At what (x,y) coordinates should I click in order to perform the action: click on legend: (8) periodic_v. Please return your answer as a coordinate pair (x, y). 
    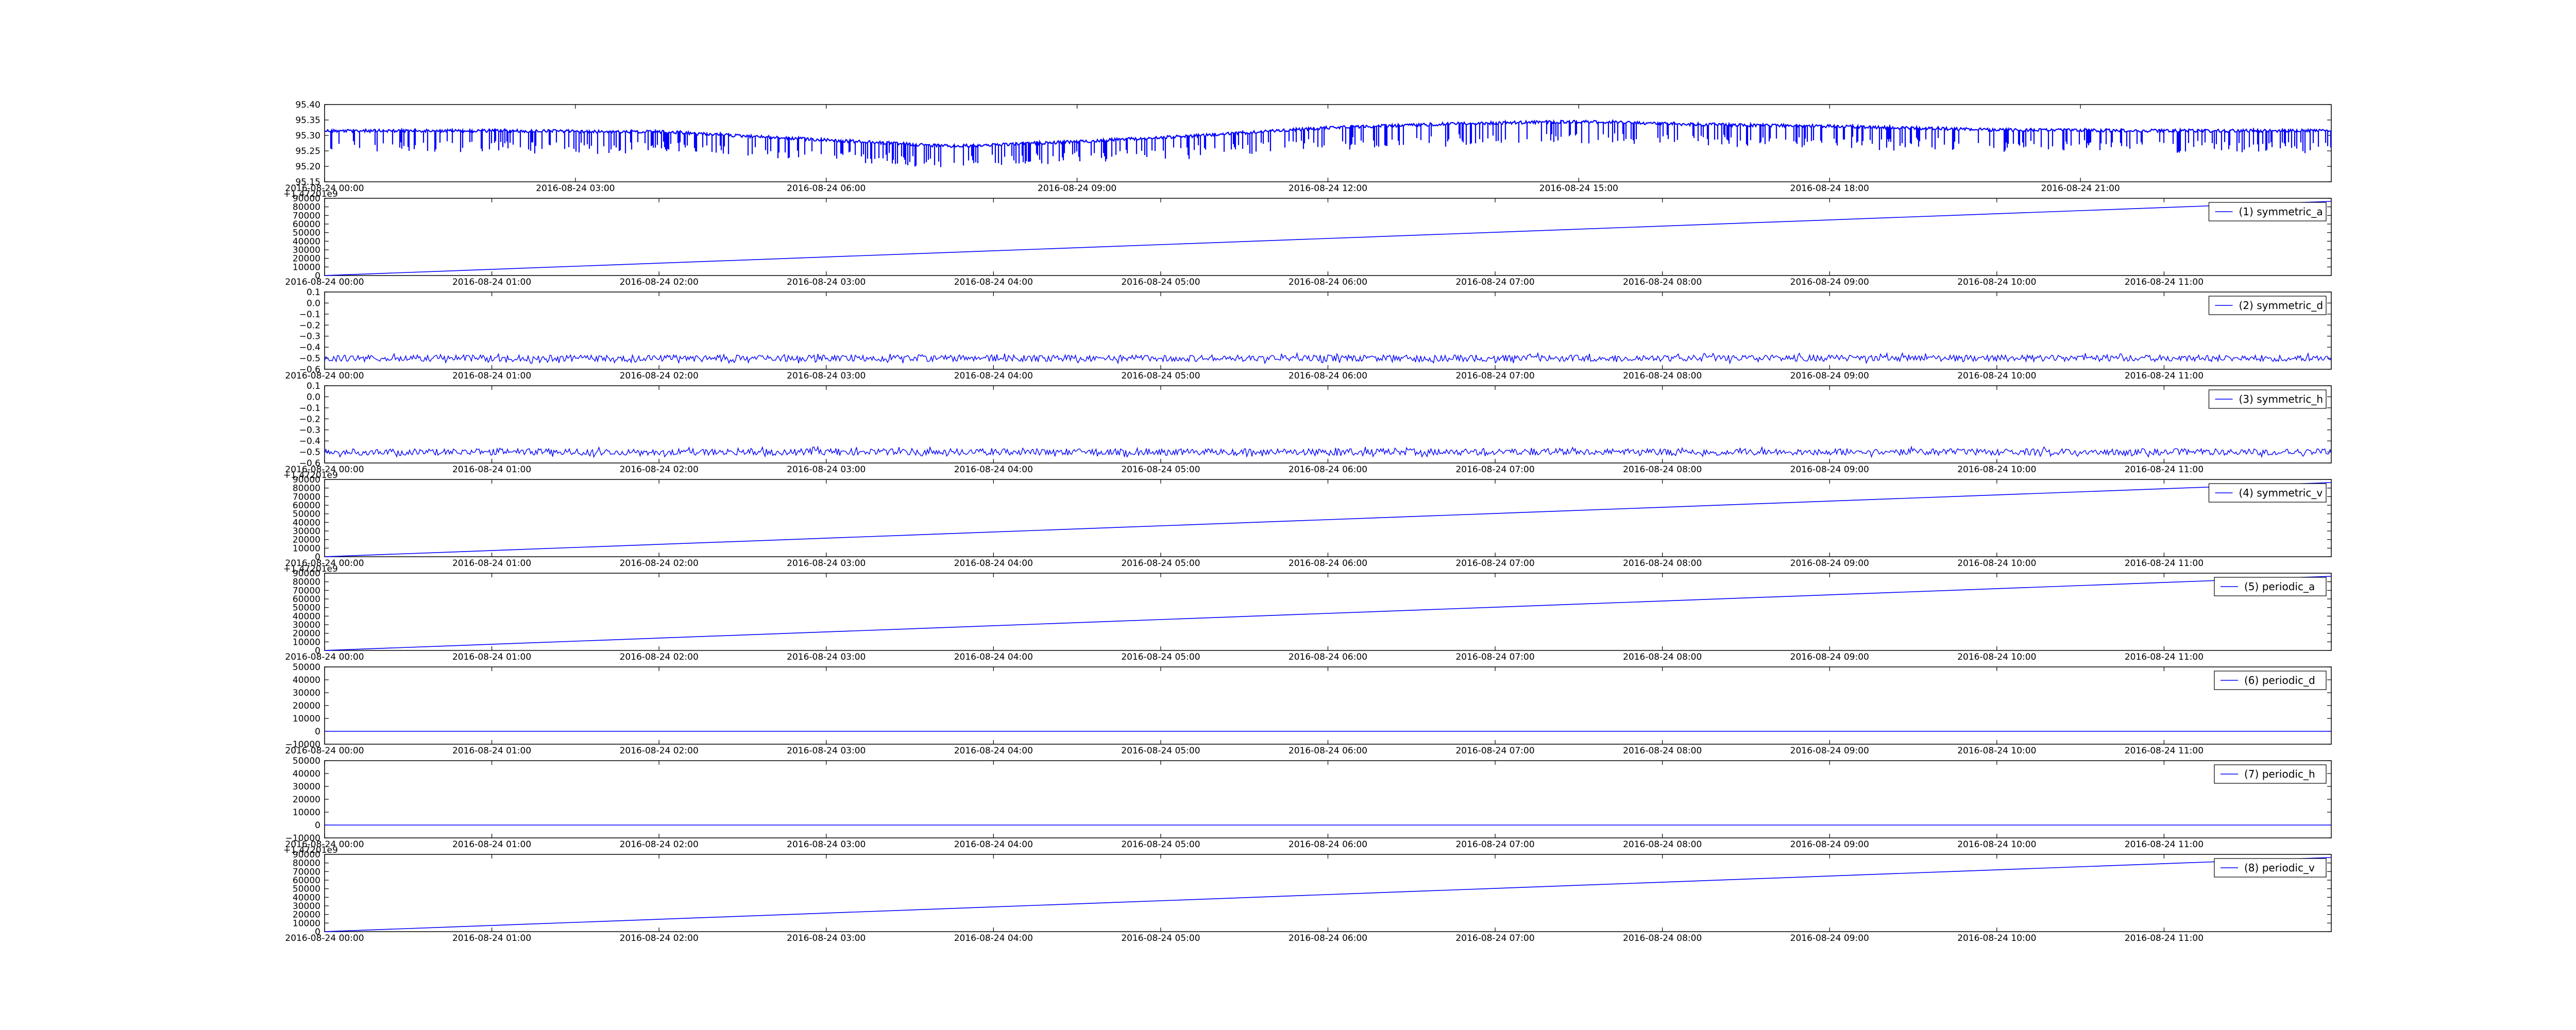
    Looking at the image, I should click on (2271, 868).